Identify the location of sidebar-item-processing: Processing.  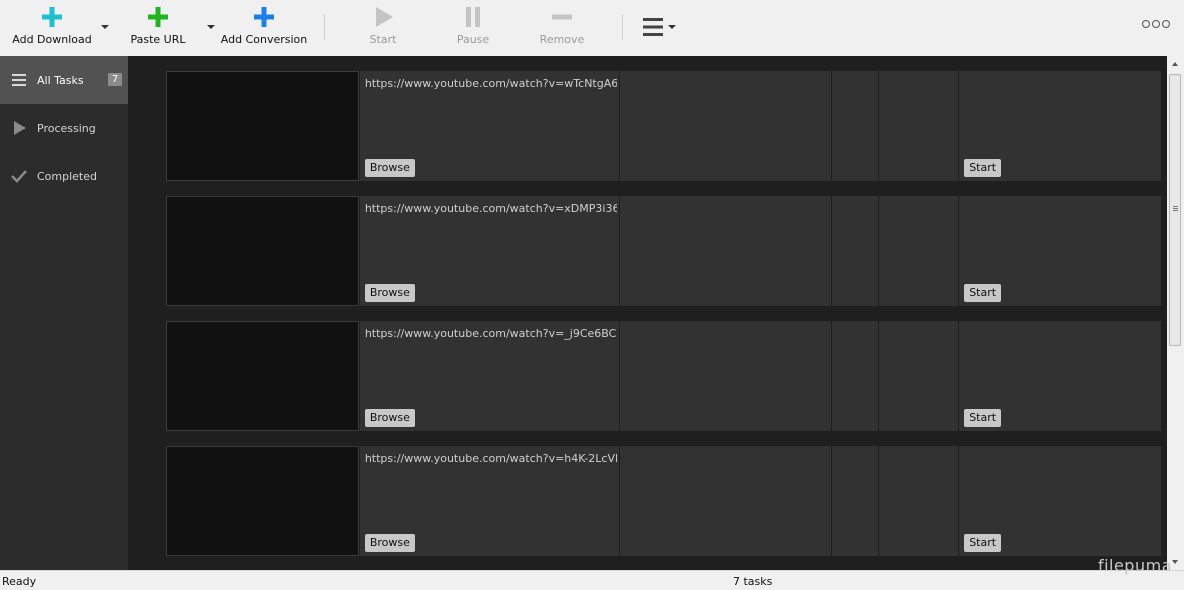
(64, 128).